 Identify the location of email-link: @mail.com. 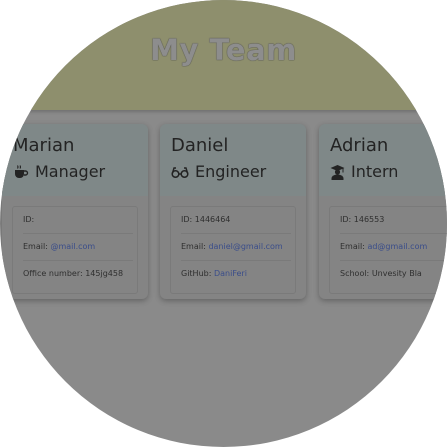
(72, 246).